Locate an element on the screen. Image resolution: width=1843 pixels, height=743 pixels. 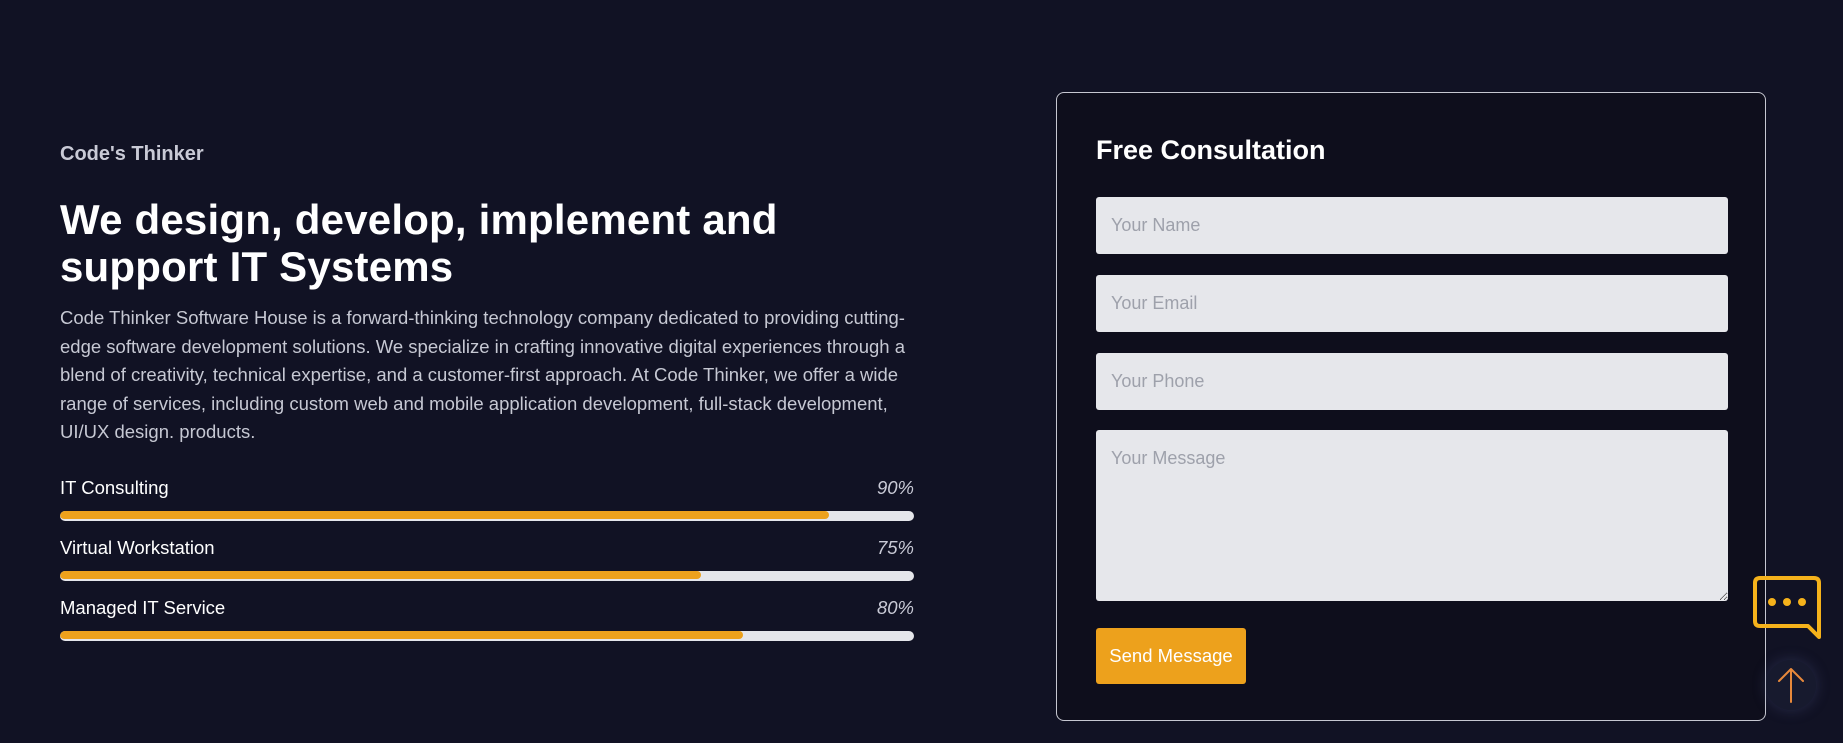
message-field is located at coordinates (1412, 515).